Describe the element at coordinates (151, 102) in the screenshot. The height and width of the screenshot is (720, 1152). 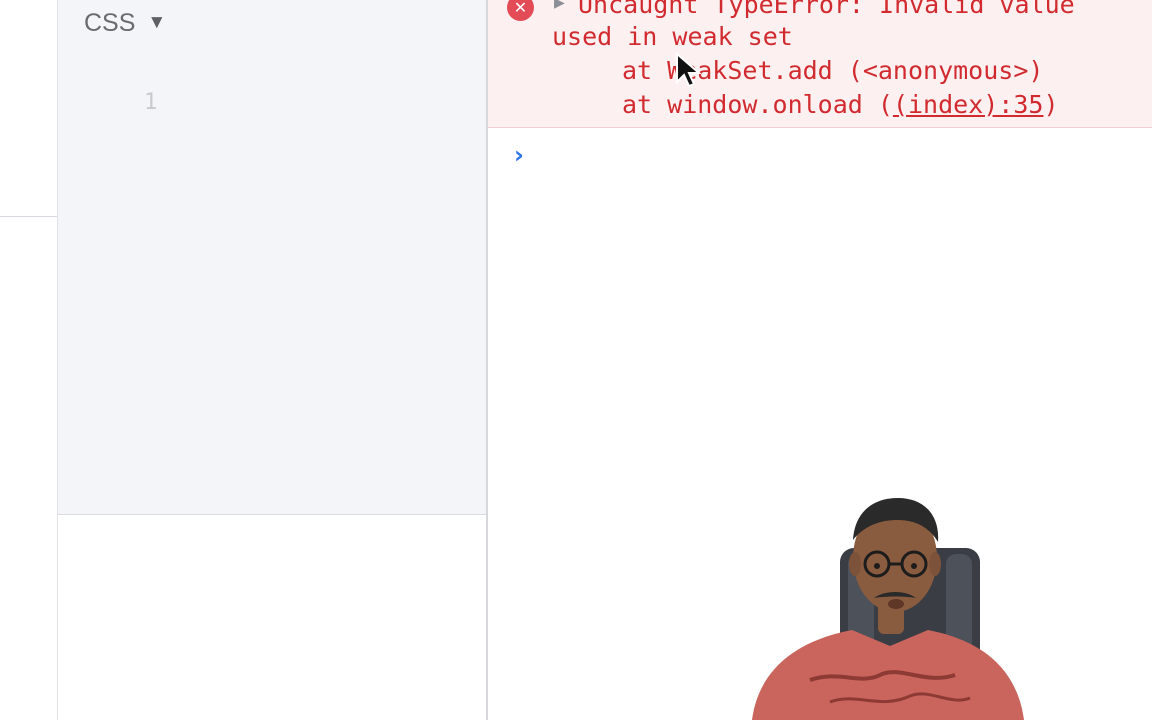
I see `editor-line-number: 1` at that location.